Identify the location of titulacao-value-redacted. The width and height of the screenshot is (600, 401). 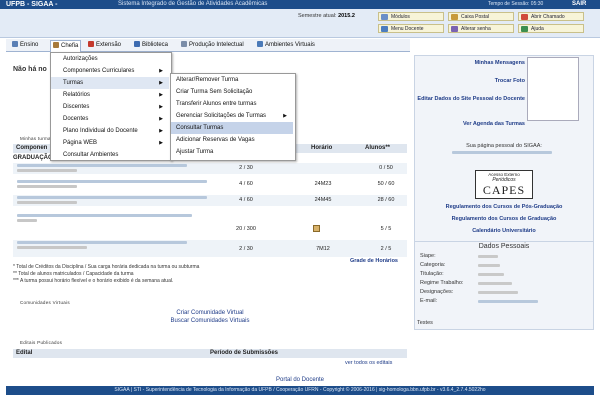
(491, 274).